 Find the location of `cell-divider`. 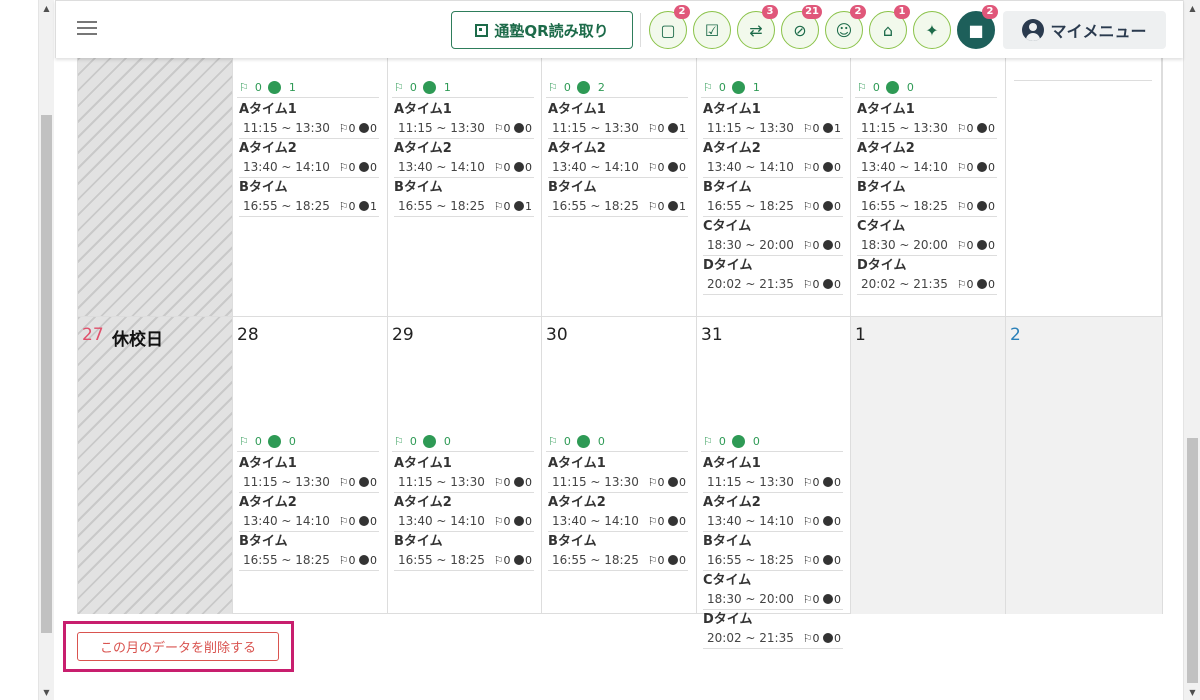

cell-divider is located at coordinates (308, 451).